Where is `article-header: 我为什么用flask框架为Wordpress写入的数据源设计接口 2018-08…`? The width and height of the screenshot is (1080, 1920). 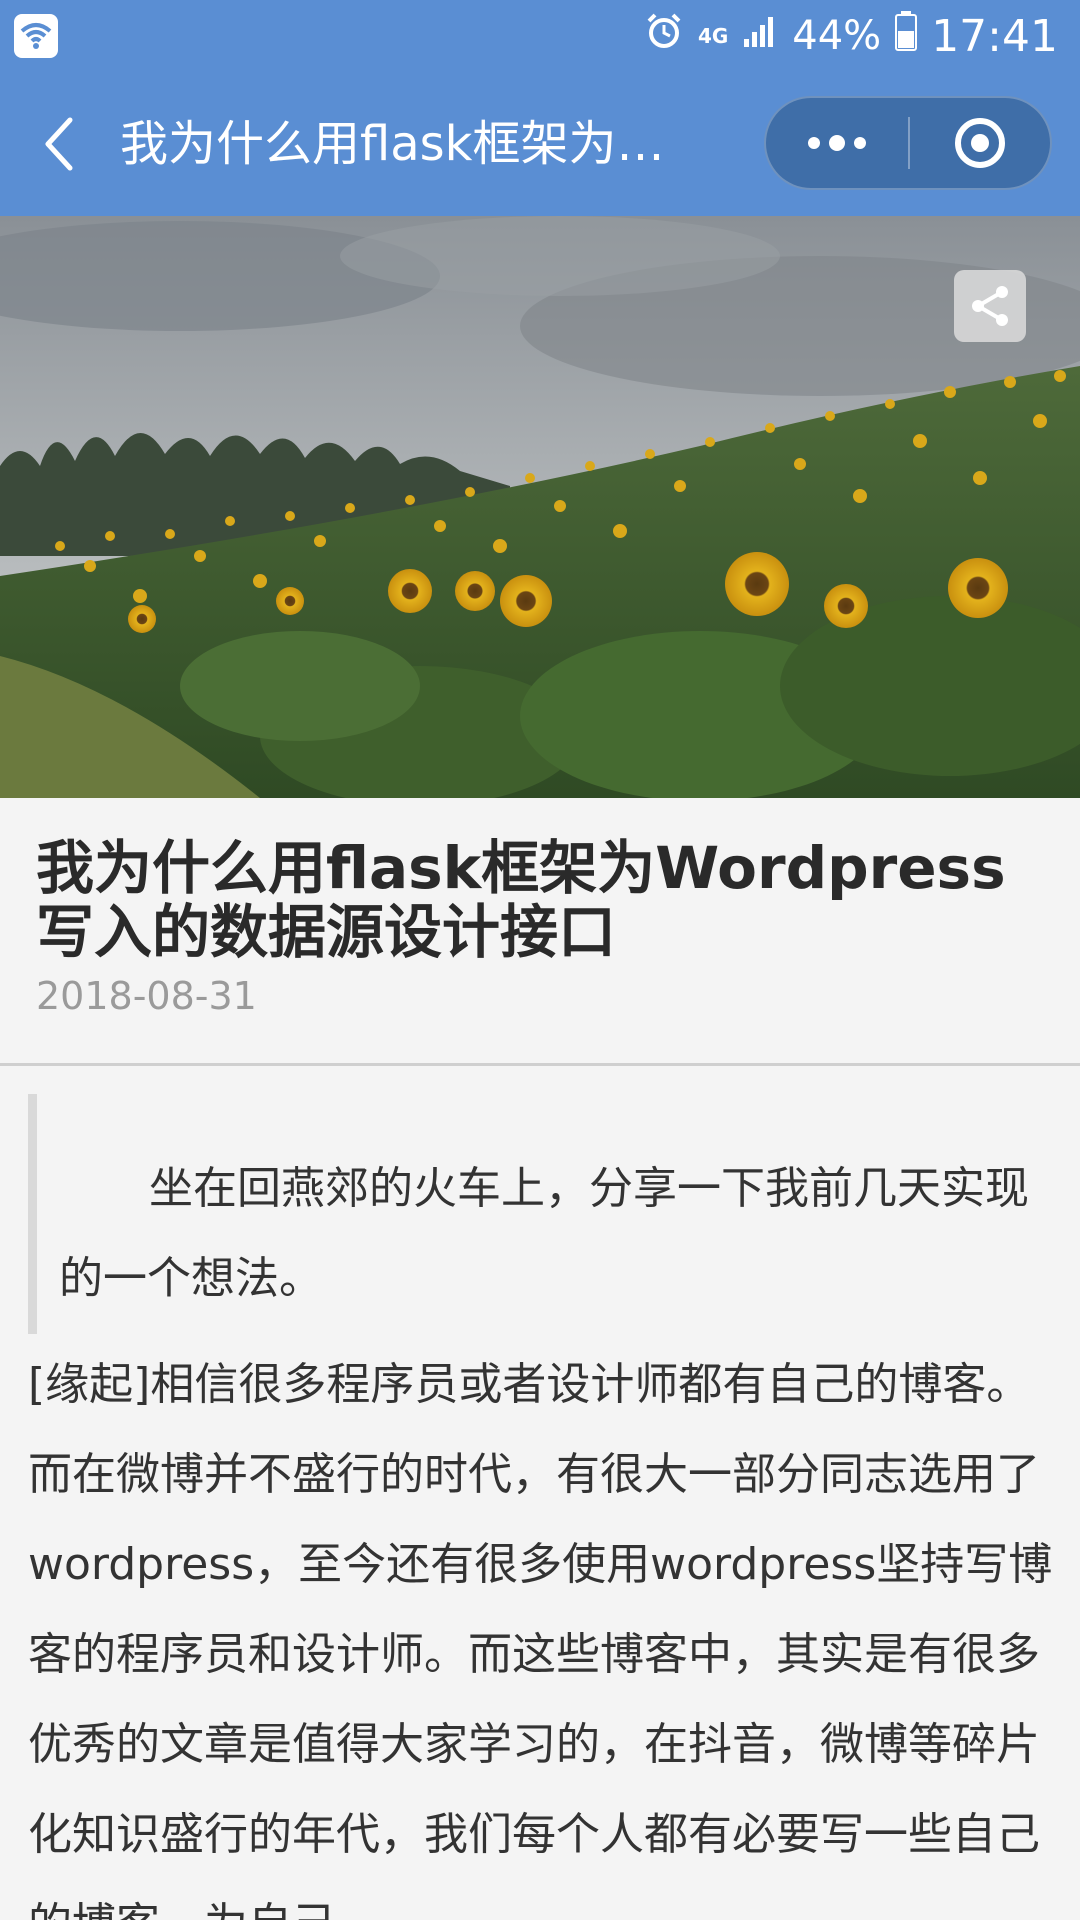
article-header: 我为什么用flask框架为Wordpress写入的数据源设计接口 2018-08… is located at coordinates (540, 932).